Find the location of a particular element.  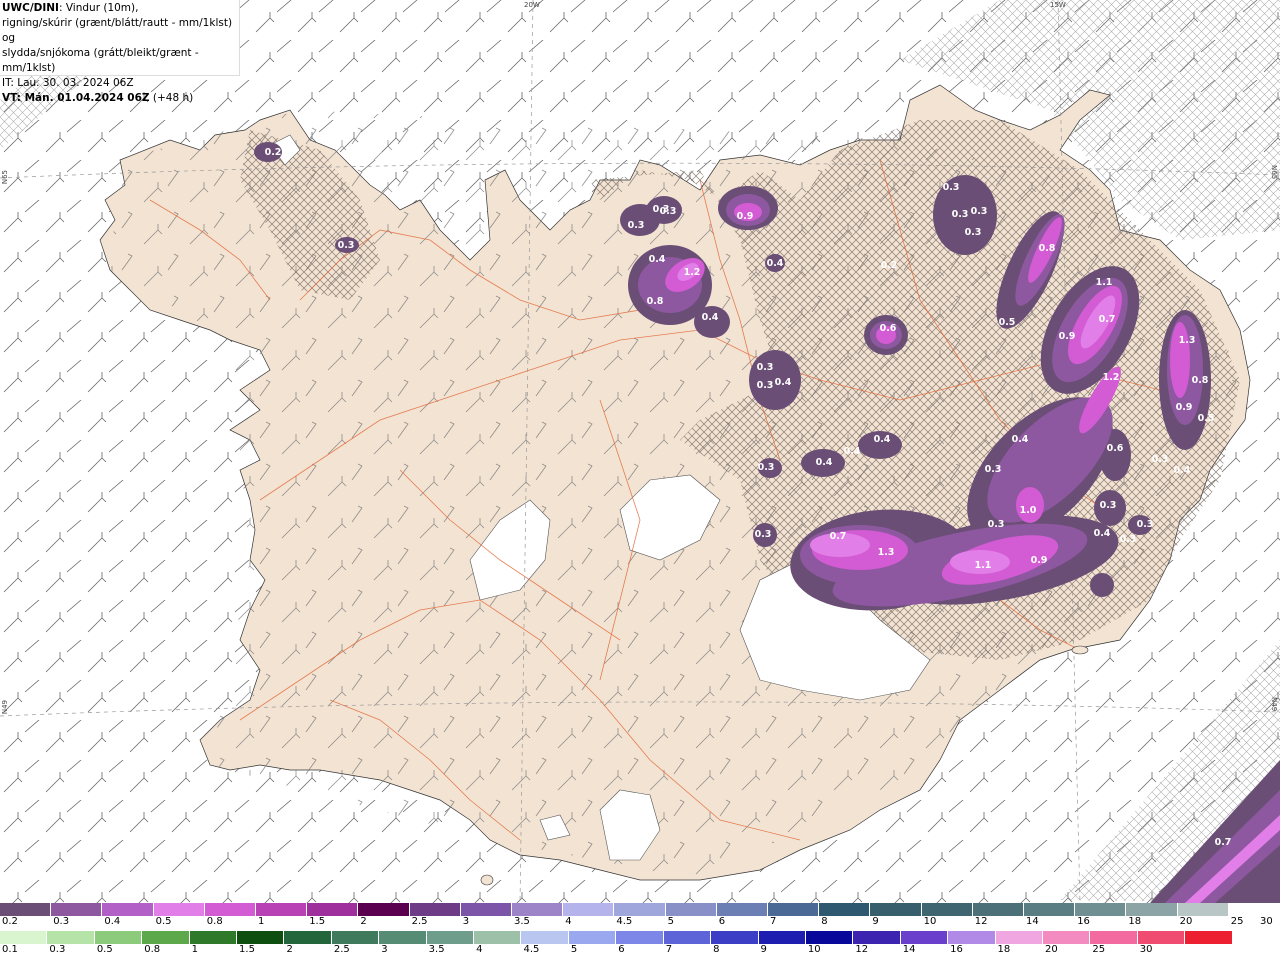

legend-label: 0.3 is located at coordinates (61, 921).